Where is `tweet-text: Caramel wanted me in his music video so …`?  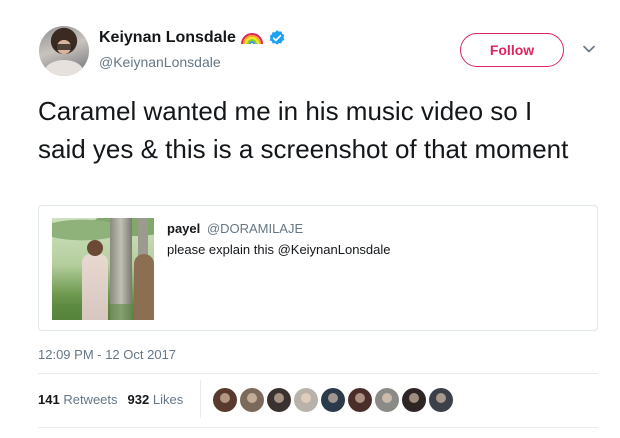
tweet-text: Caramel wanted me in his music video so … is located at coordinates (303, 130).